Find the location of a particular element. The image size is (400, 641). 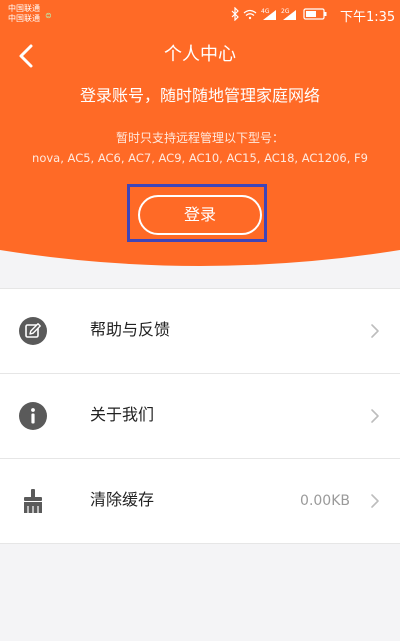

broom-icon is located at coordinates (33, 501).